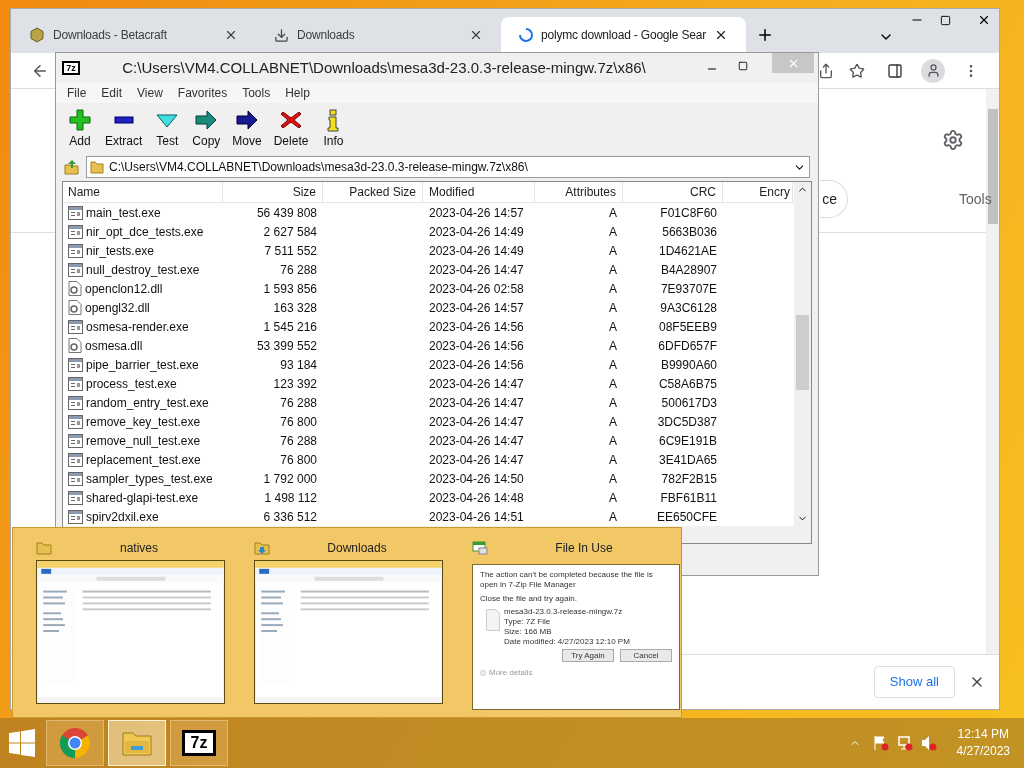  What do you see at coordinates (357, 548) in the screenshot?
I see `thumbnail-title: Downloads` at bounding box center [357, 548].